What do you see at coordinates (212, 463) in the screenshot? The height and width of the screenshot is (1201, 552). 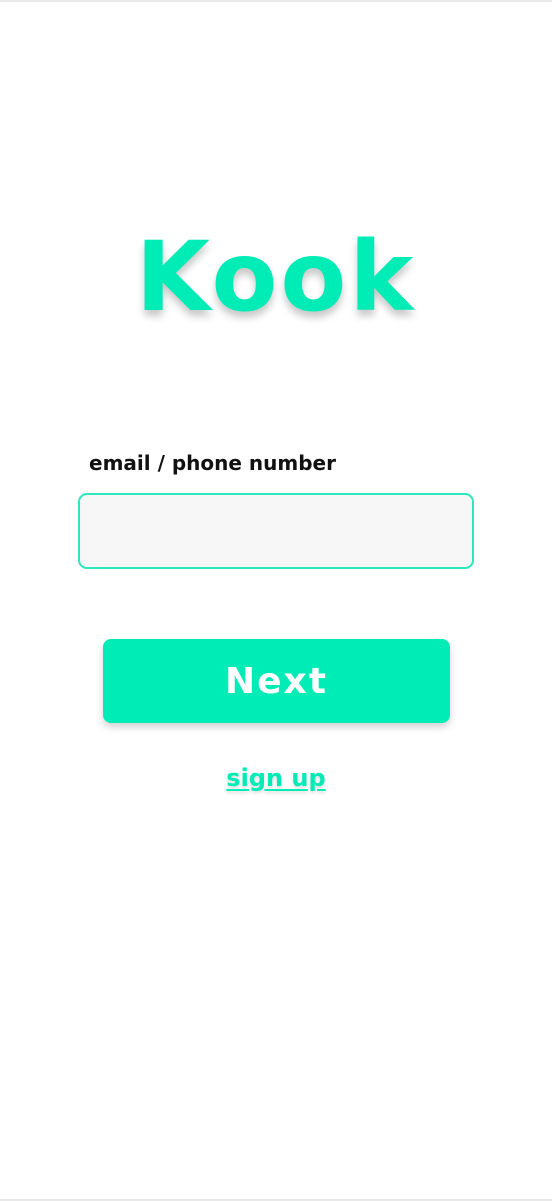 I see `email-phone-label: email / phone number` at bounding box center [212, 463].